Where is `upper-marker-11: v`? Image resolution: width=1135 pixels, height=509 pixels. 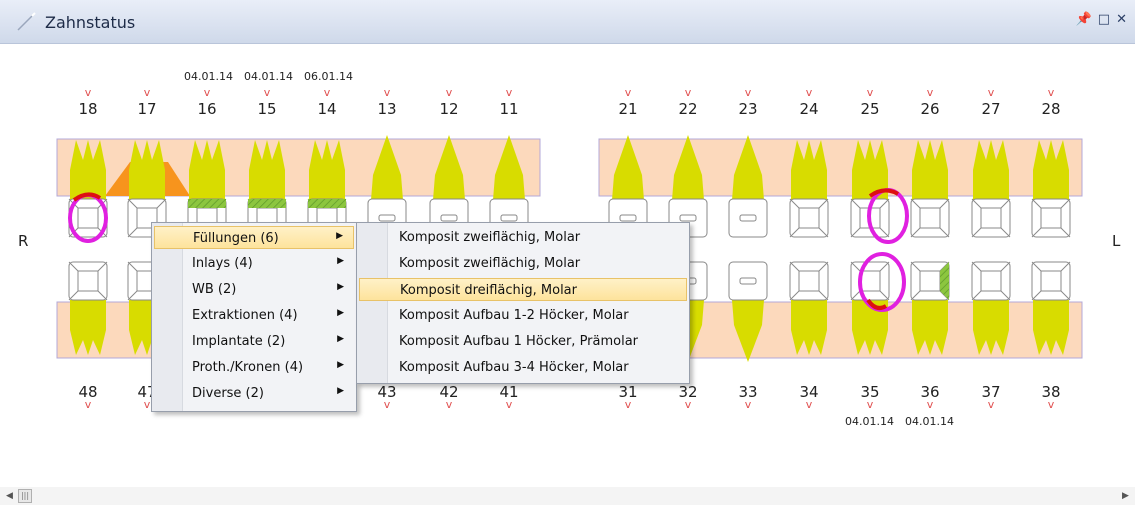
upper-marker-11: v is located at coordinates (509, 92).